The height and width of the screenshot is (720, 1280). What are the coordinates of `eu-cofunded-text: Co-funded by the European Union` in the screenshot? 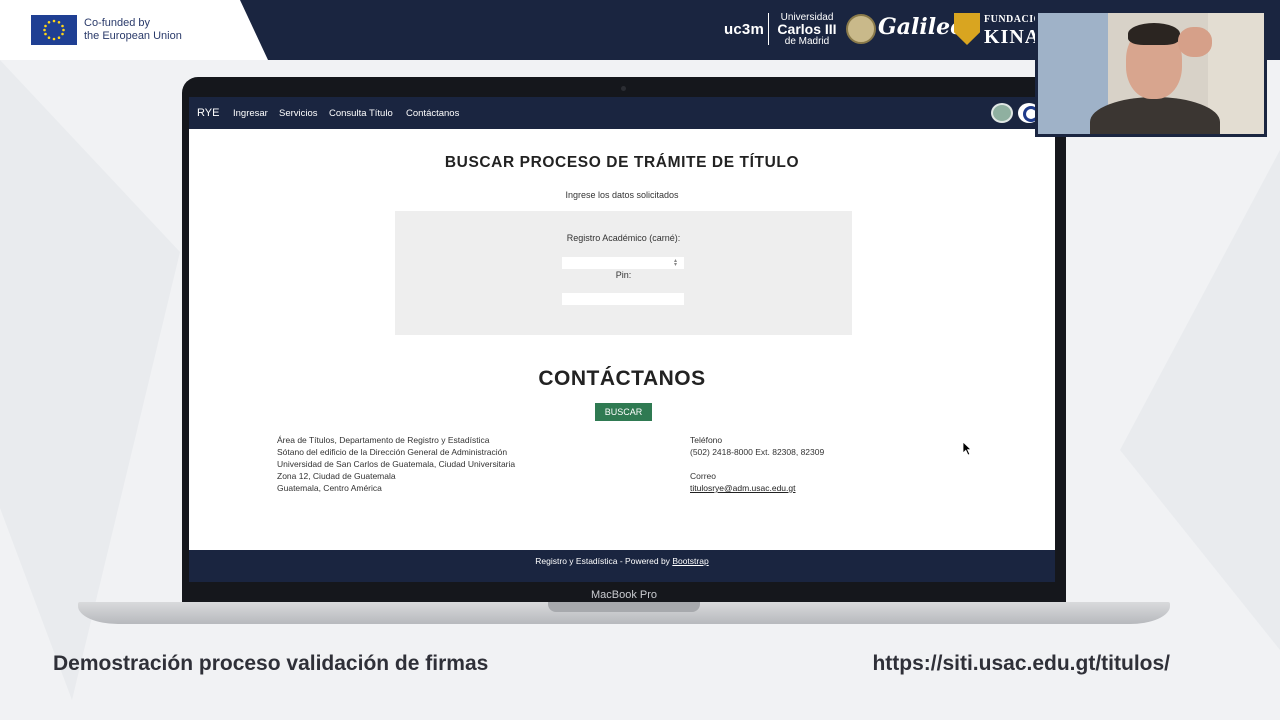 It's located at (154, 30).